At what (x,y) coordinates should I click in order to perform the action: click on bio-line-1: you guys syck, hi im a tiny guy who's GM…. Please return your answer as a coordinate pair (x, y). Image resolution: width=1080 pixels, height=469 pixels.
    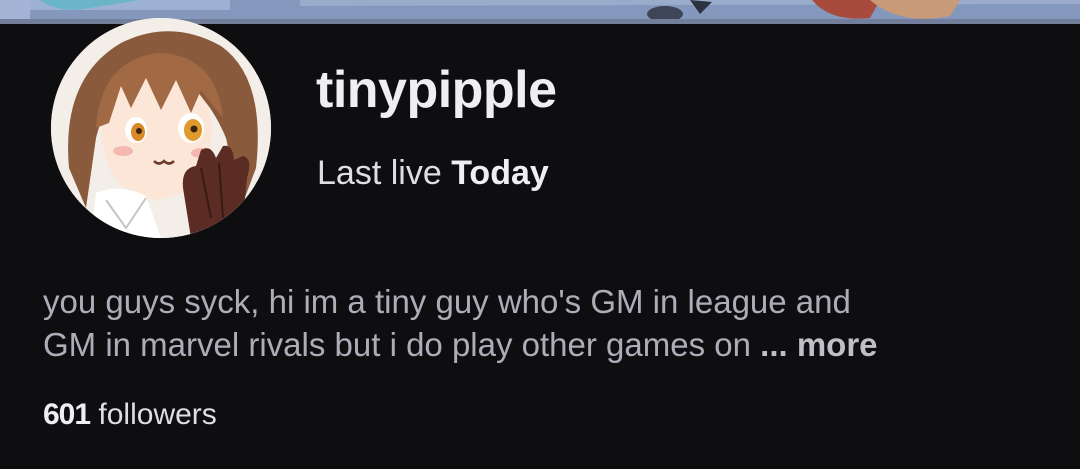
    Looking at the image, I should click on (447, 301).